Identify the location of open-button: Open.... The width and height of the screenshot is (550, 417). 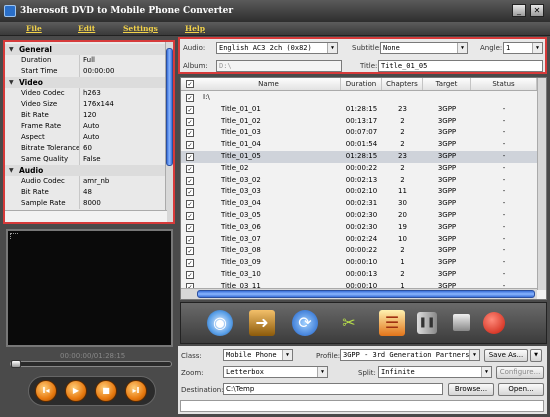
(521, 389).